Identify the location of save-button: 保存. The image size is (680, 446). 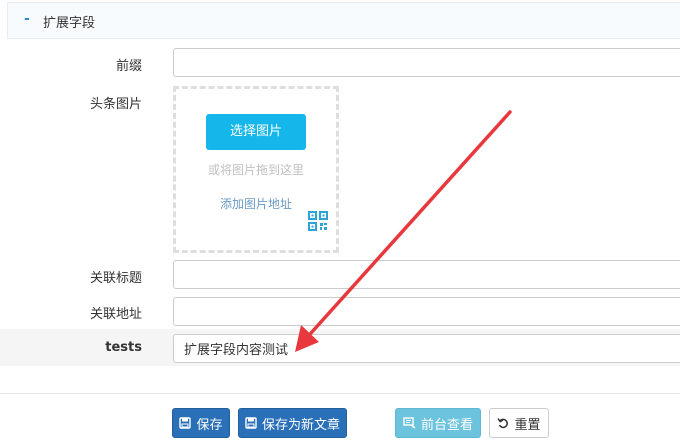
(201, 423).